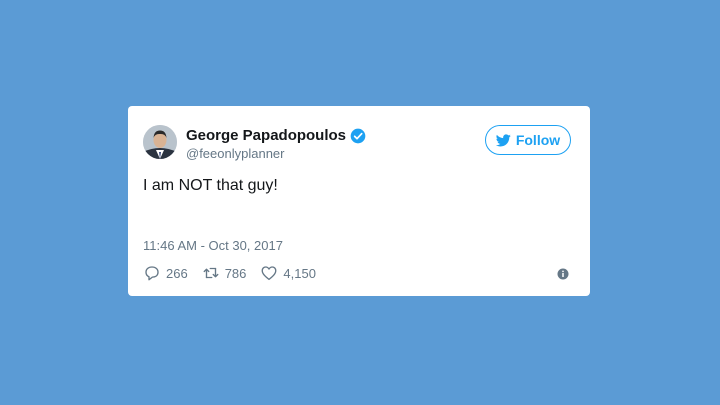 This screenshot has height=405, width=720. I want to click on follow-button: Follow, so click(528, 140).